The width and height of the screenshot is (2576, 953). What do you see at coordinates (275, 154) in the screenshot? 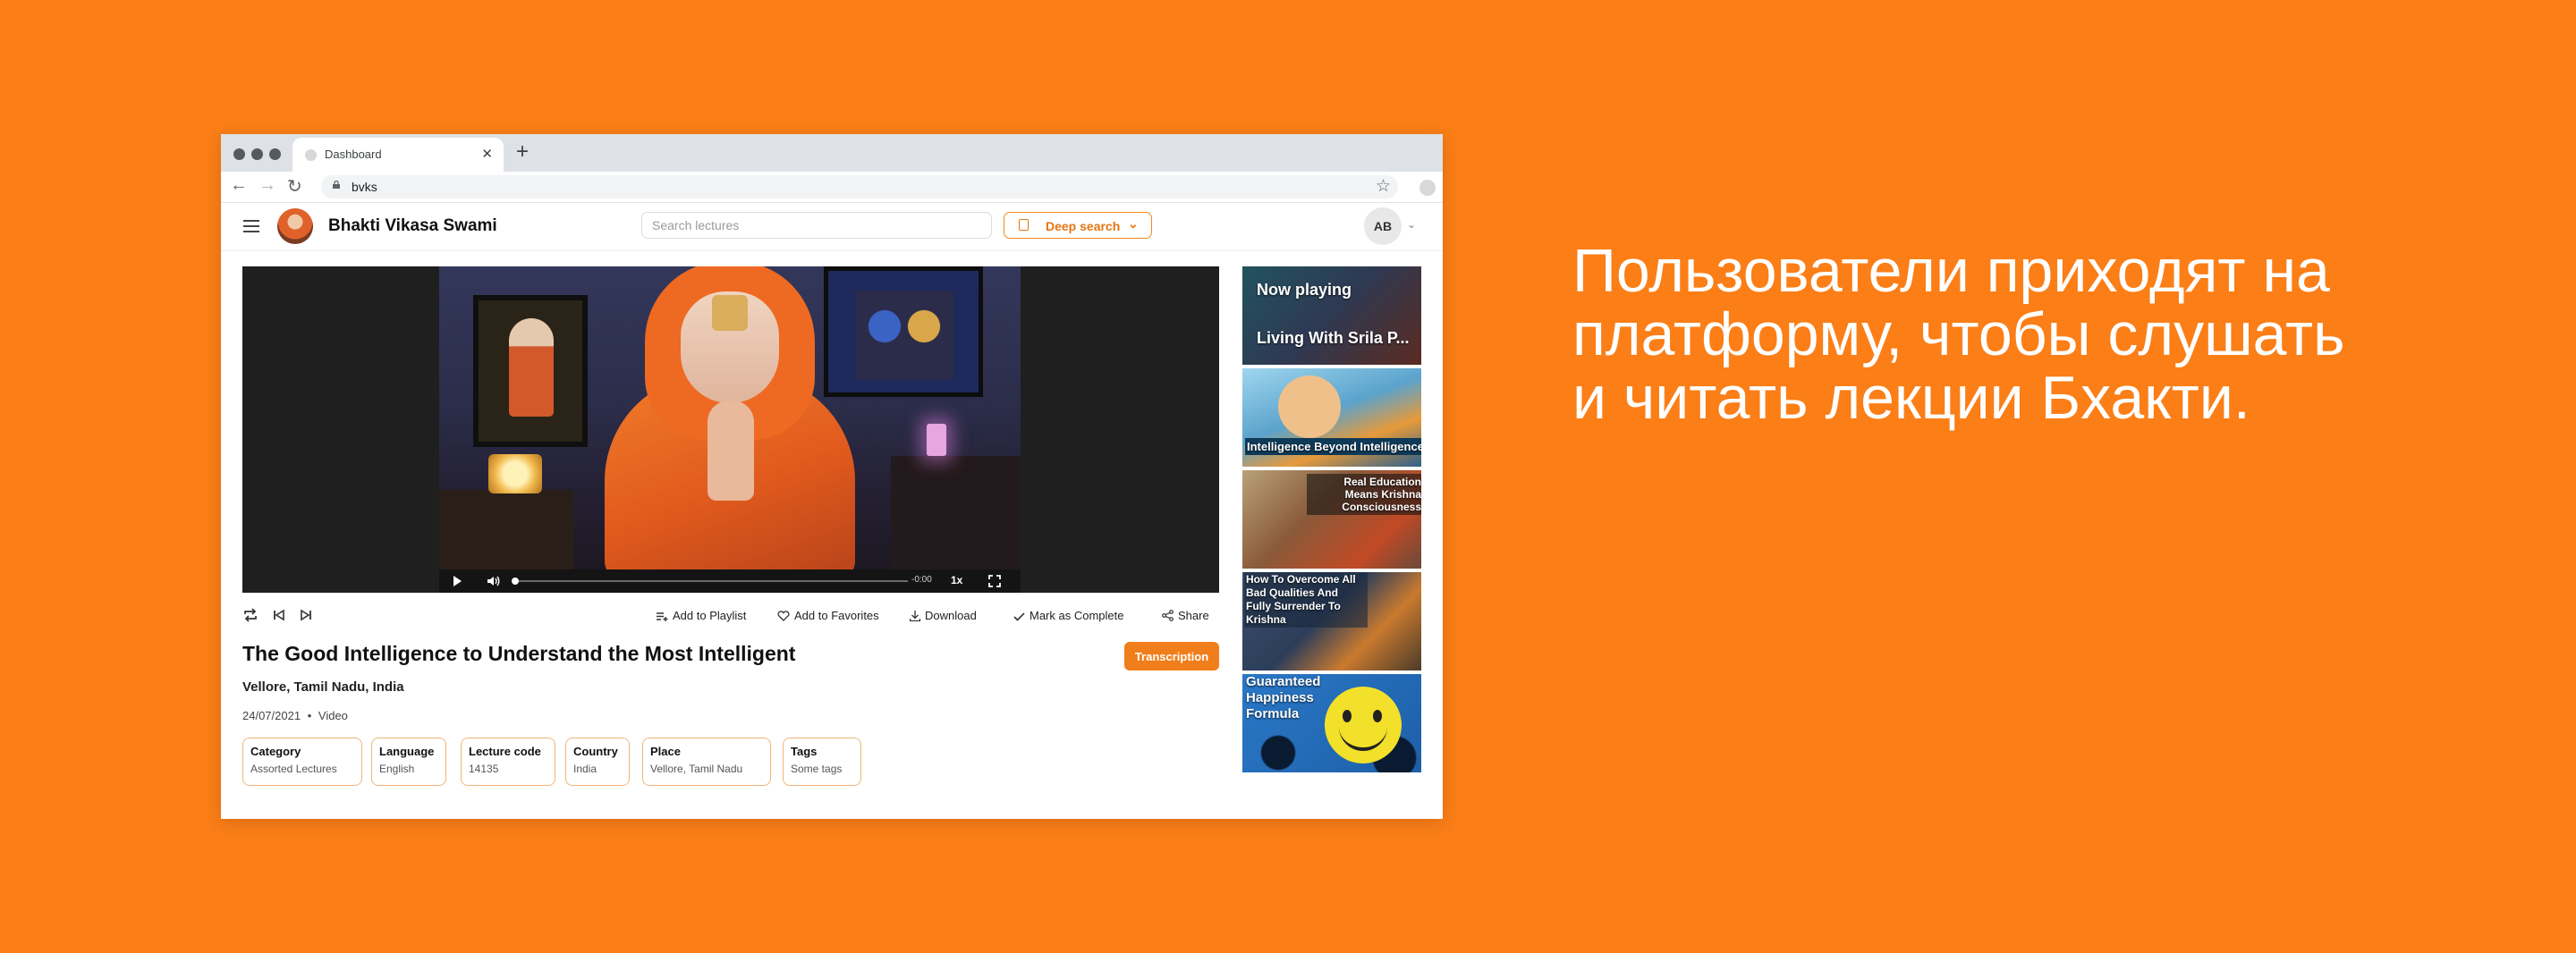
I see `window-maximize-dot` at bounding box center [275, 154].